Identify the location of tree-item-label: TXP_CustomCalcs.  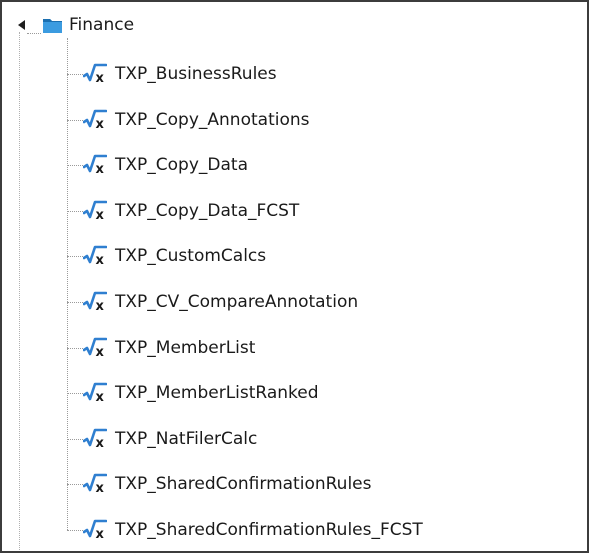
(191, 256).